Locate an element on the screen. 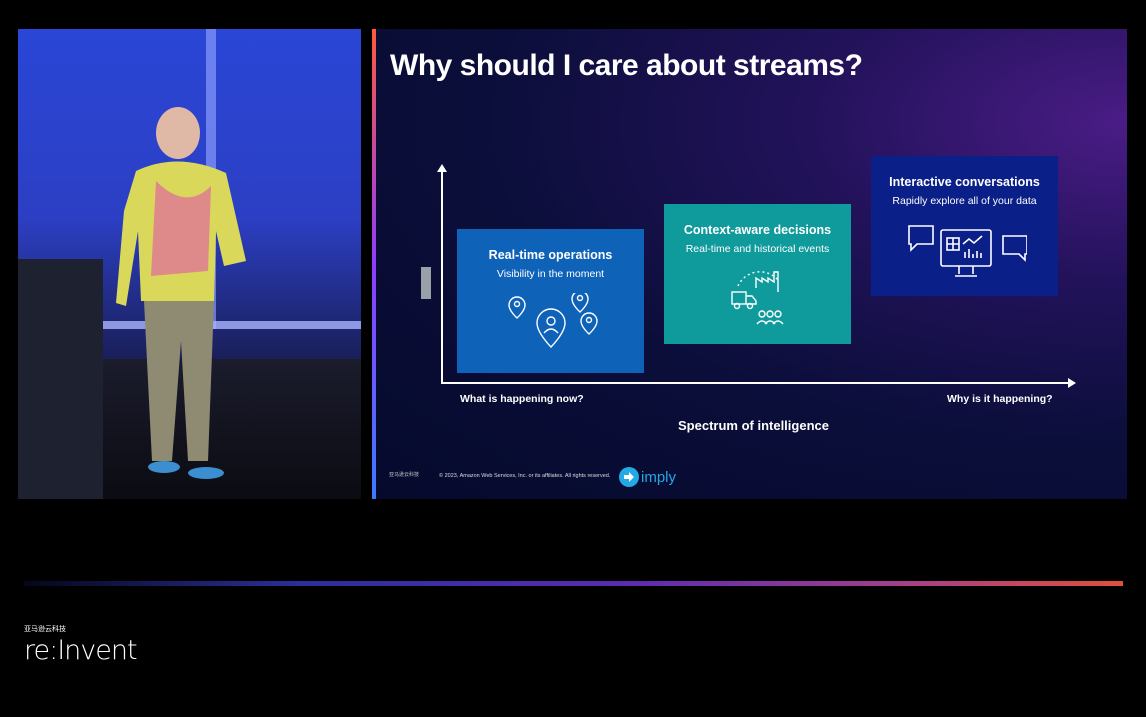  card-title: Interactive conversations is located at coordinates (964, 182).